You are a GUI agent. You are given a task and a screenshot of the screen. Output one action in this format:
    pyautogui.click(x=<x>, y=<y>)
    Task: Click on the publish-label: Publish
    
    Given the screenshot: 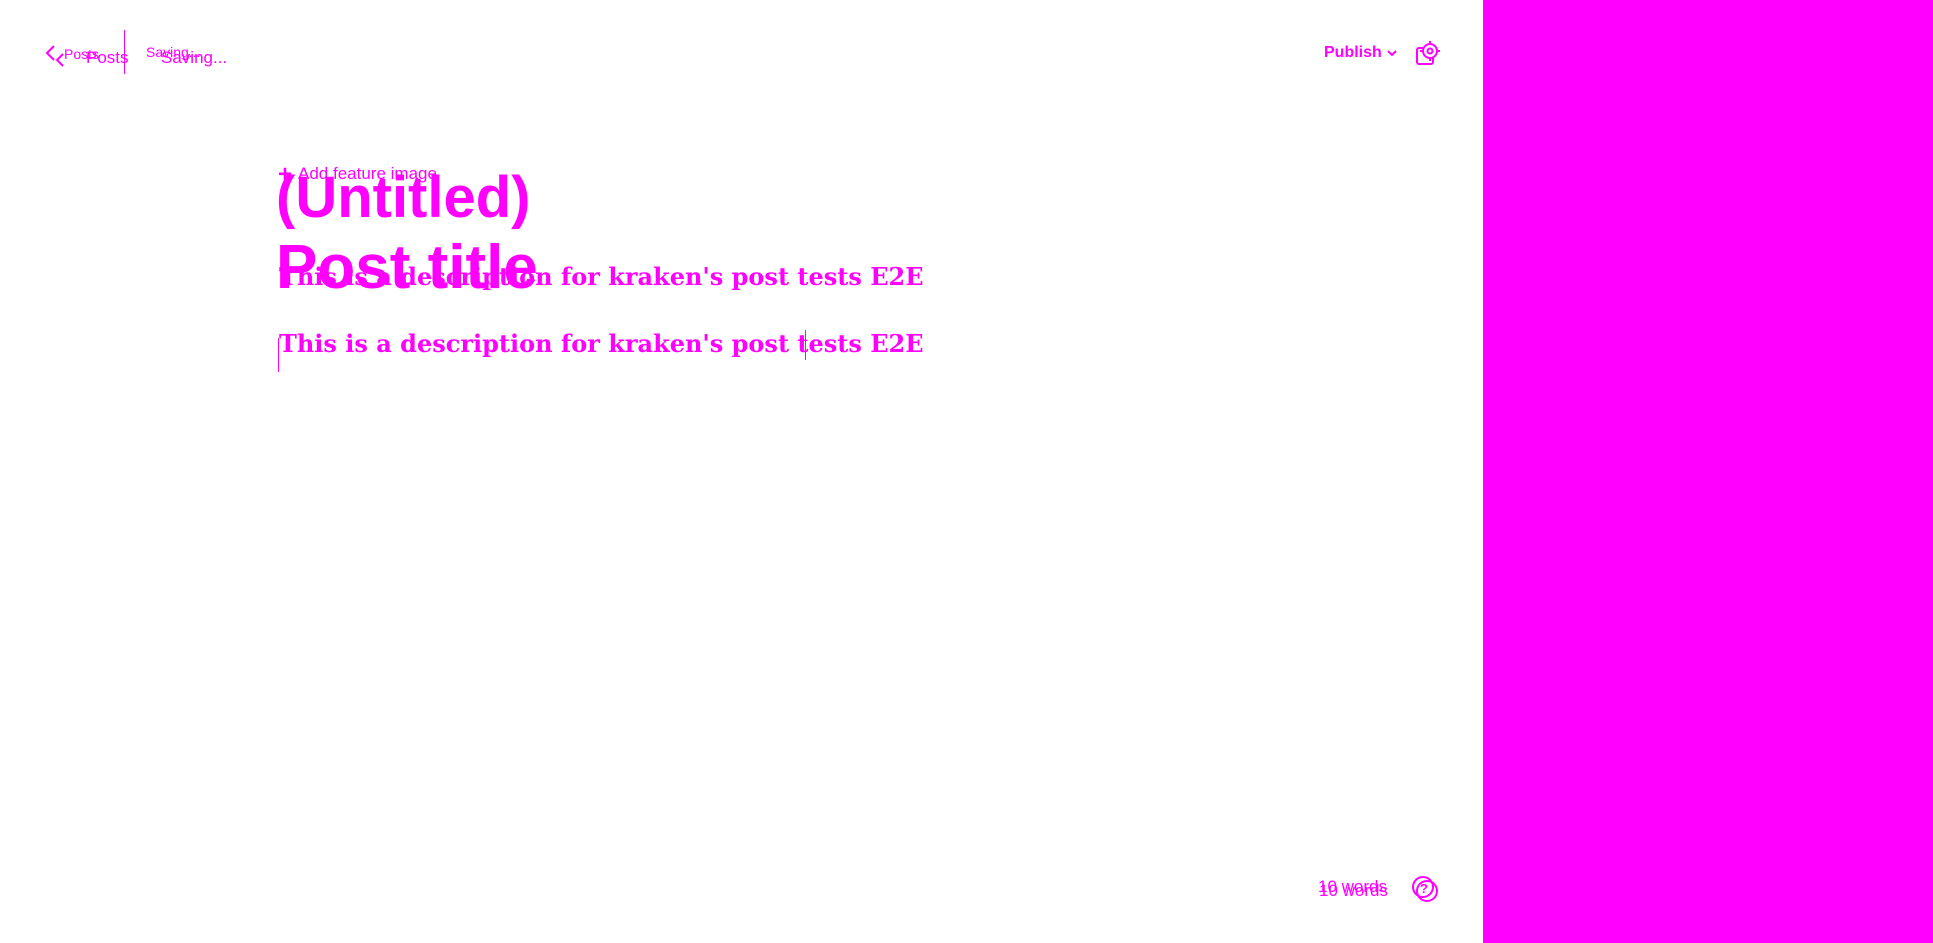 What is the action you would take?
    pyautogui.click(x=1353, y=52)
    